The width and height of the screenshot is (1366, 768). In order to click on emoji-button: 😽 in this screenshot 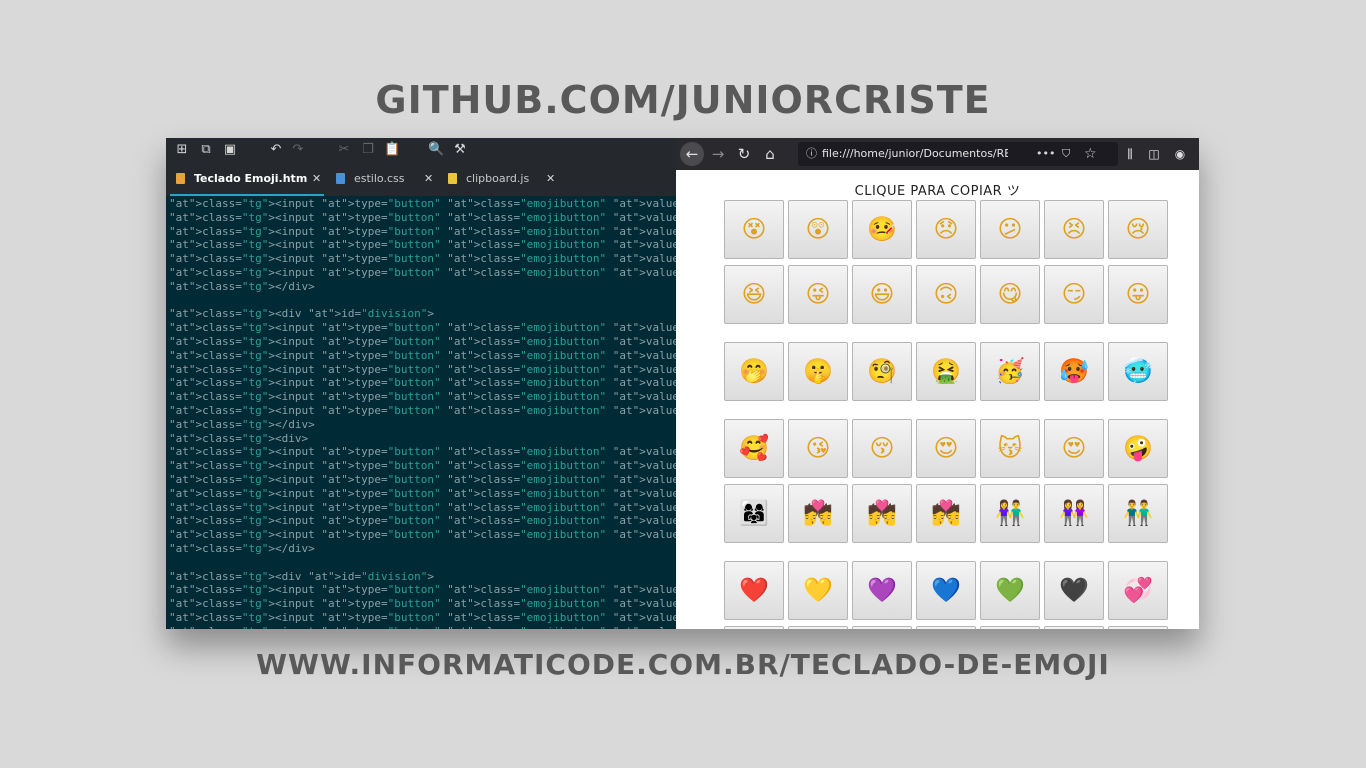, I will do `click(1010, 448)`.